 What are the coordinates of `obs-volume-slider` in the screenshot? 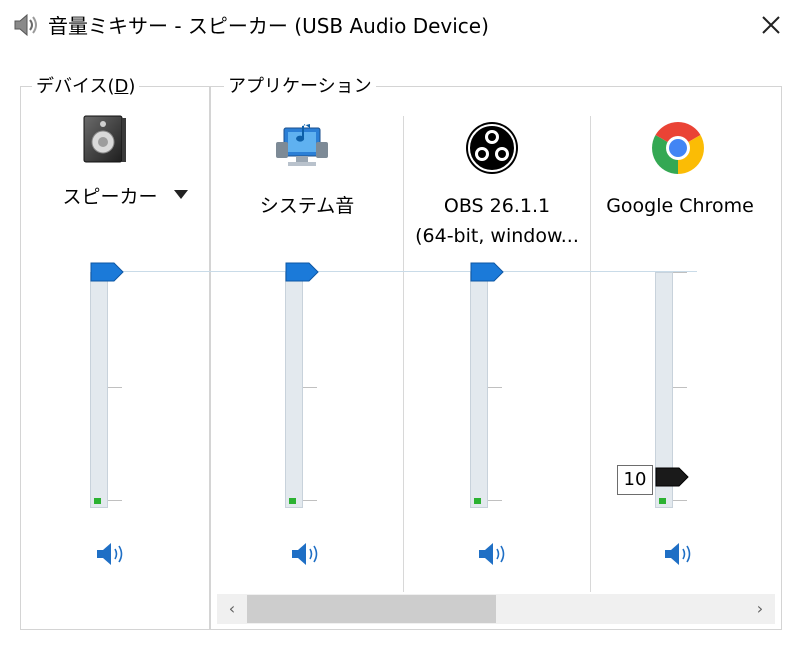 It's located at (500, 387).